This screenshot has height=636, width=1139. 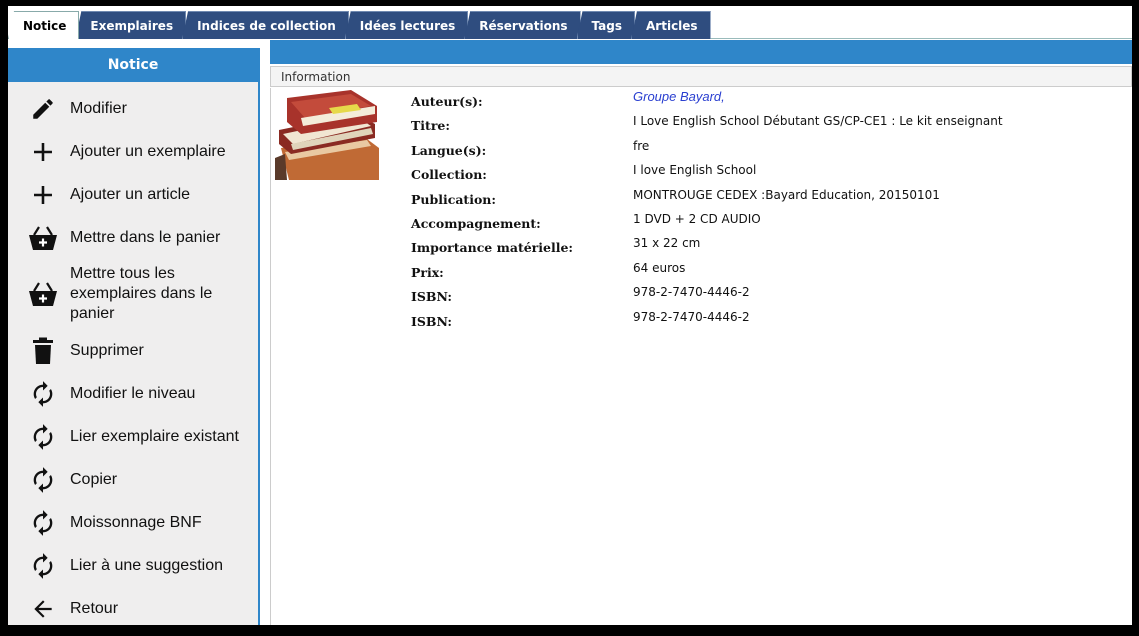 What do you see at coordinates (695, 170) in the screenshot?
I see `field-value: I love English School` at bounding box center [695, 170].